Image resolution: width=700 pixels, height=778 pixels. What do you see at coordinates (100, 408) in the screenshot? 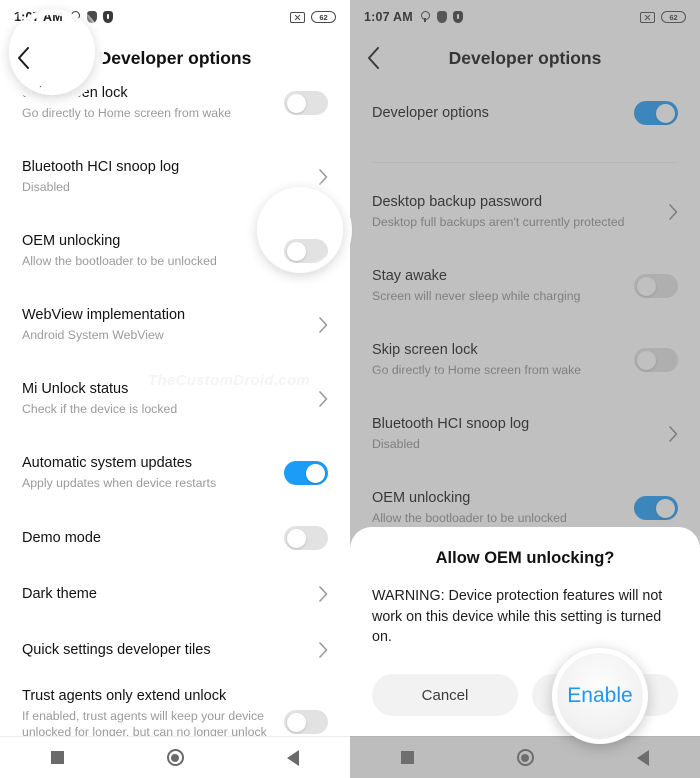
I see `list-item-subtitle: Check if the device is locked` at bounding box center [100, 408].